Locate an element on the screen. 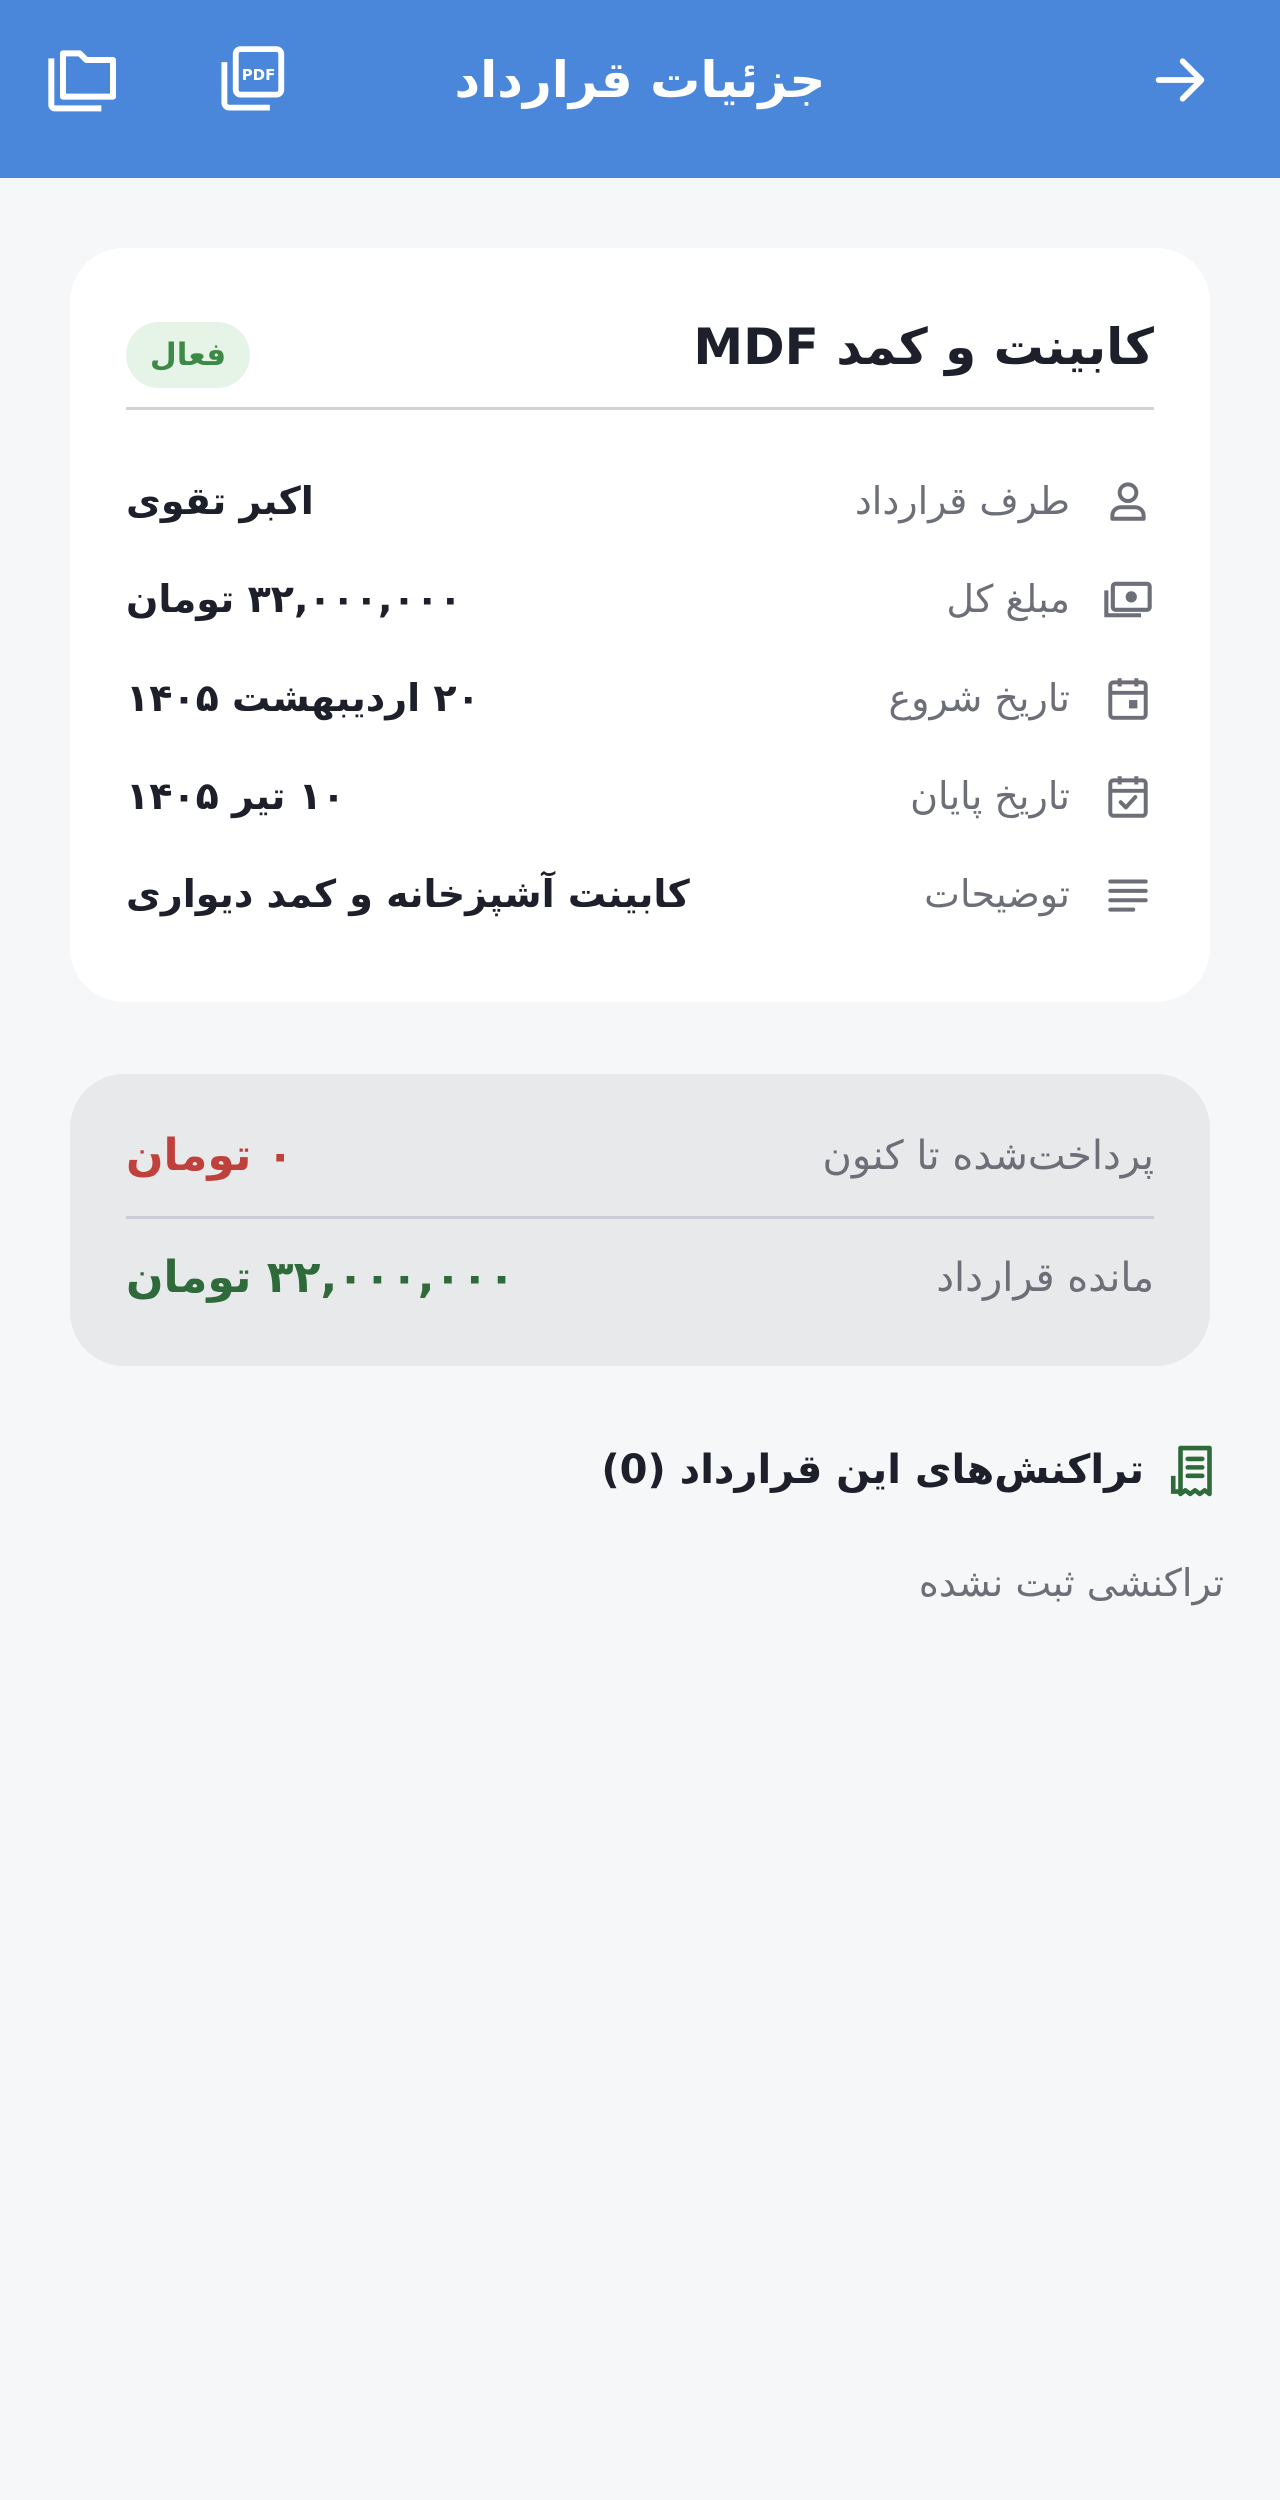 Image resolution: width=1280 pixels, height=2500 pixels. info-label: تاریخ شروع is located at coordinates (979, 698).